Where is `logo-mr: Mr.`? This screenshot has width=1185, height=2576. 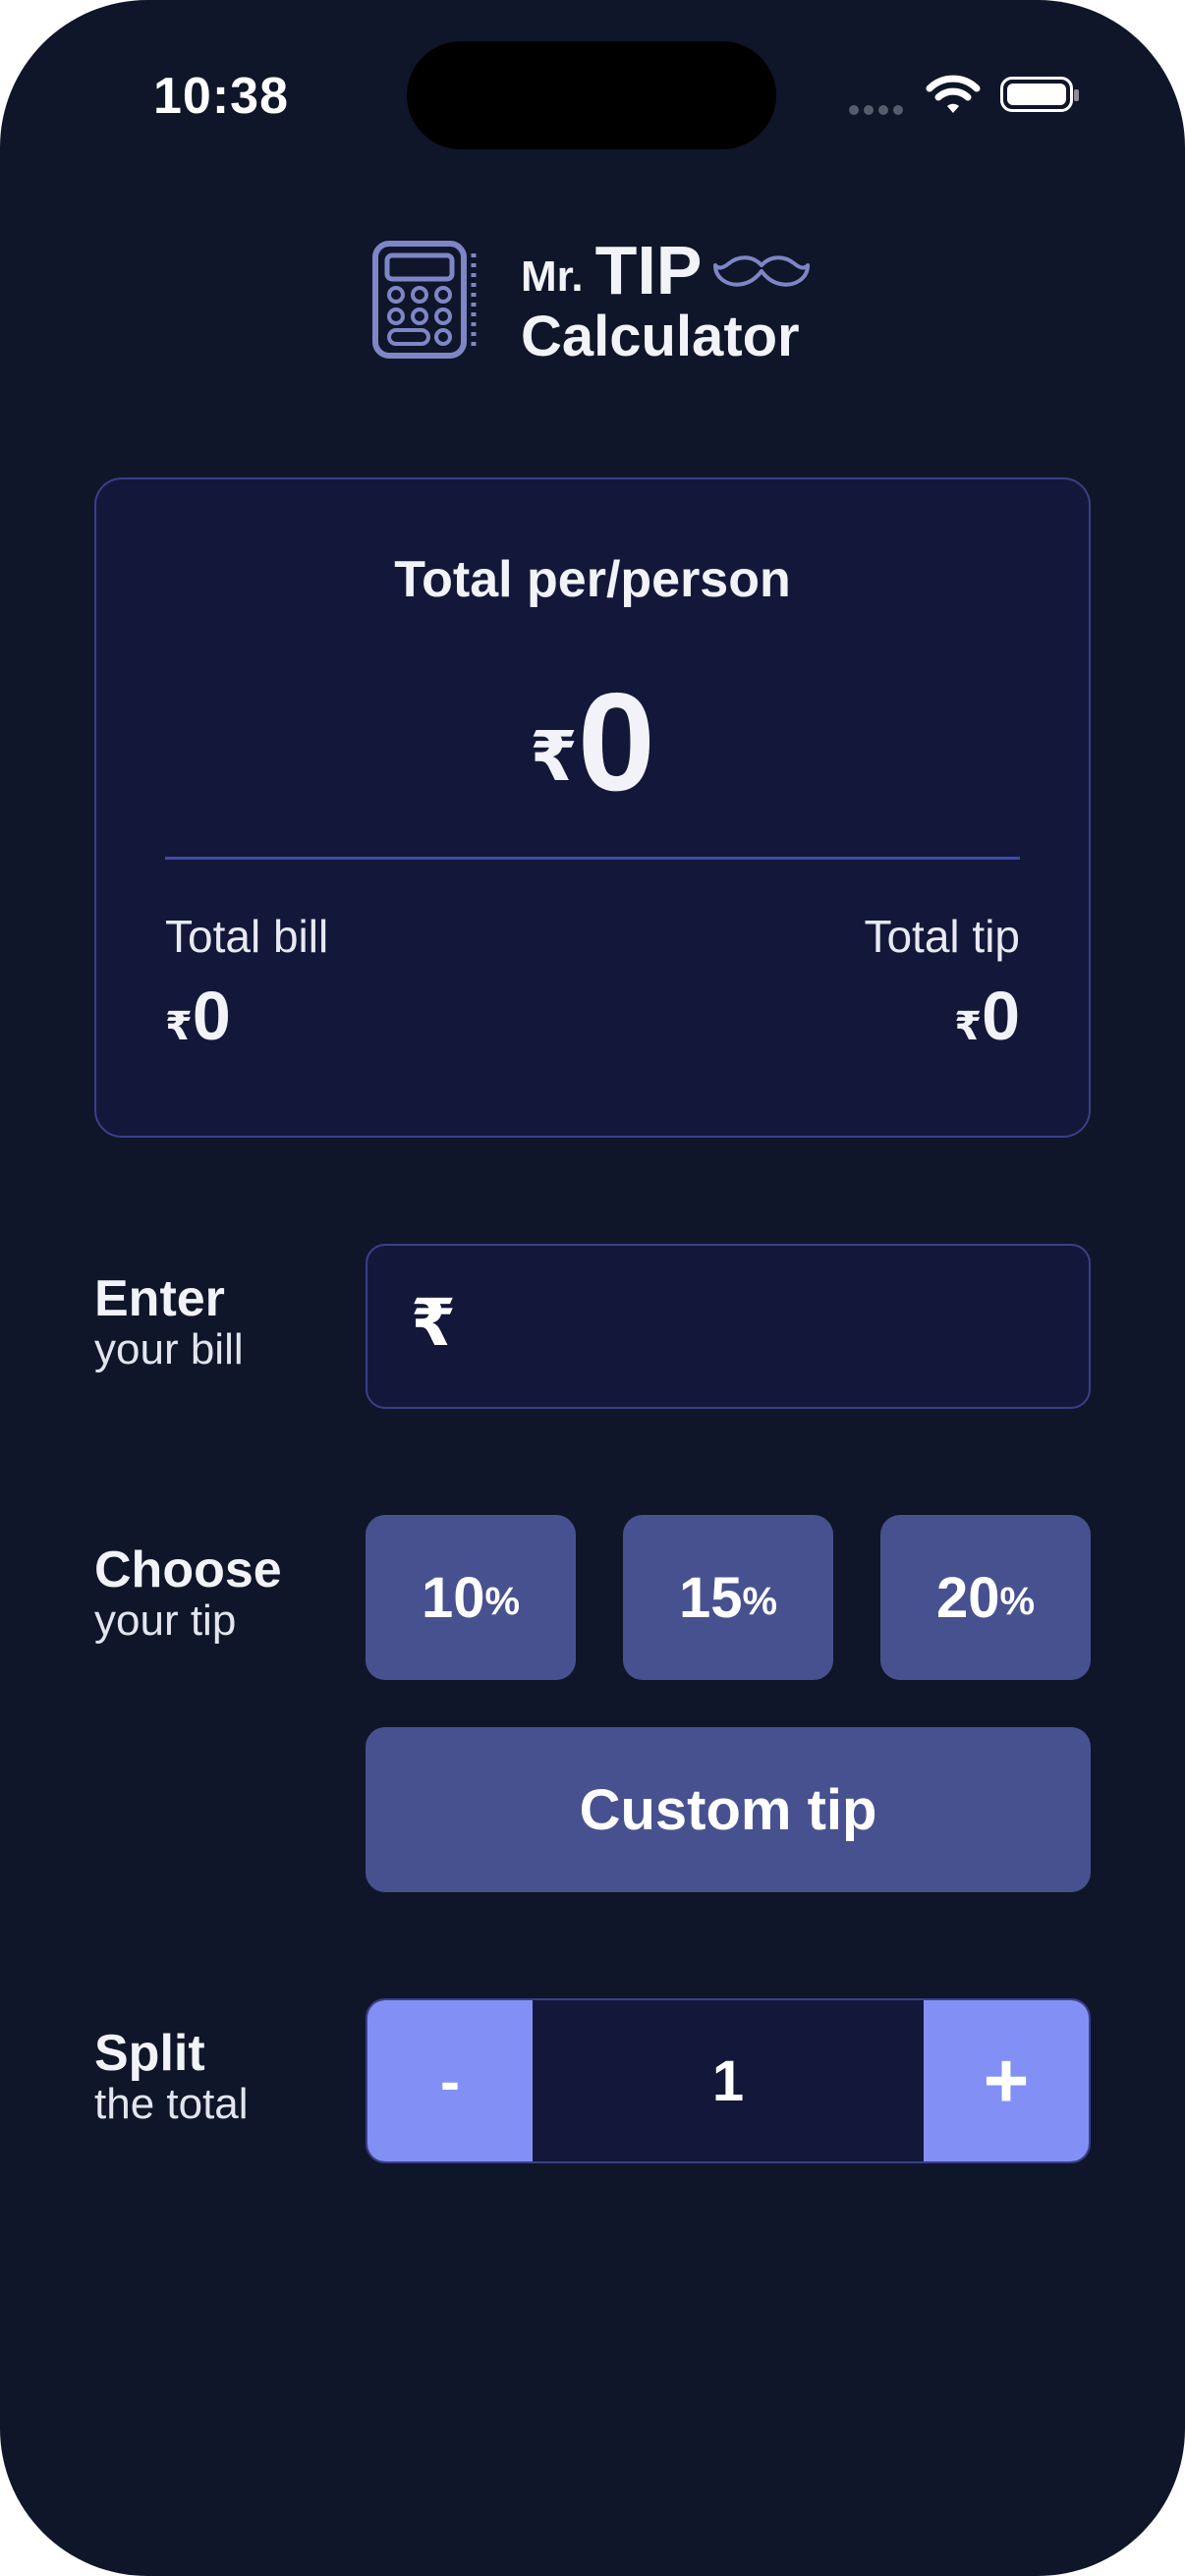
logo-mr: Mr. is located at coordinates (552, 276).